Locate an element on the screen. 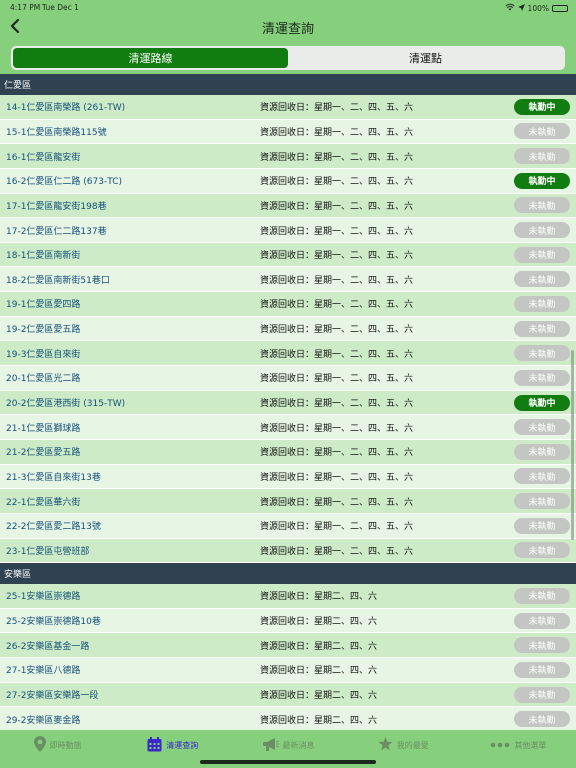 The height and width of the screenshot is (768, 576). route-row: 29-2安樂區麥金路 資源回收日：星期二、四、六 未執勤 is located at coordinates (288, 720).